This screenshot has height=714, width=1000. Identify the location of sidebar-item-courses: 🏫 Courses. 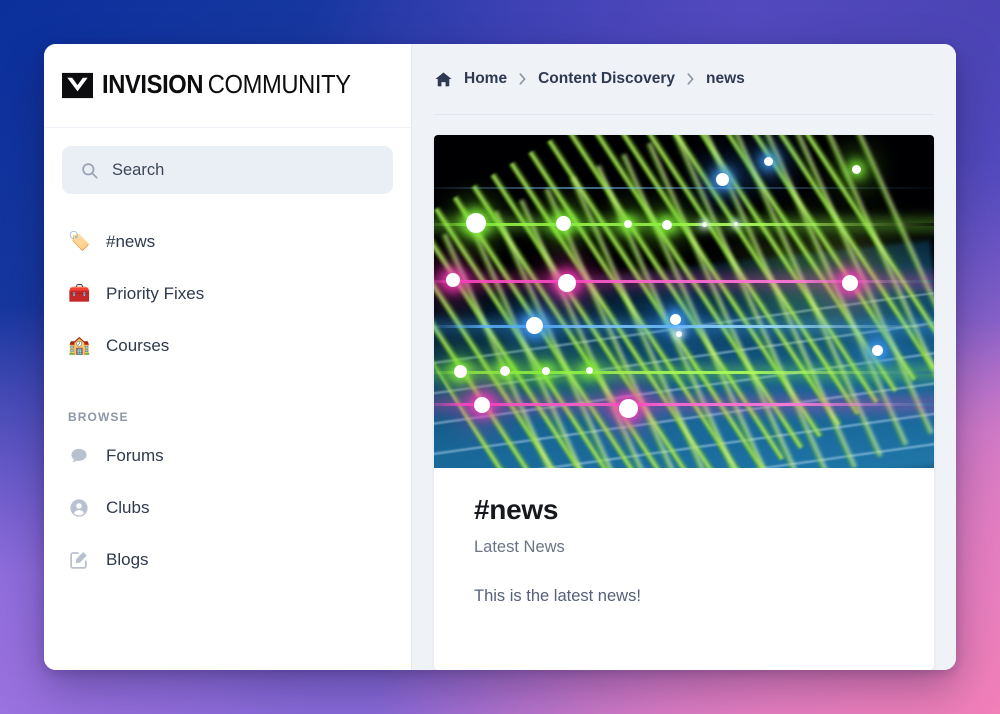
(227, 346).